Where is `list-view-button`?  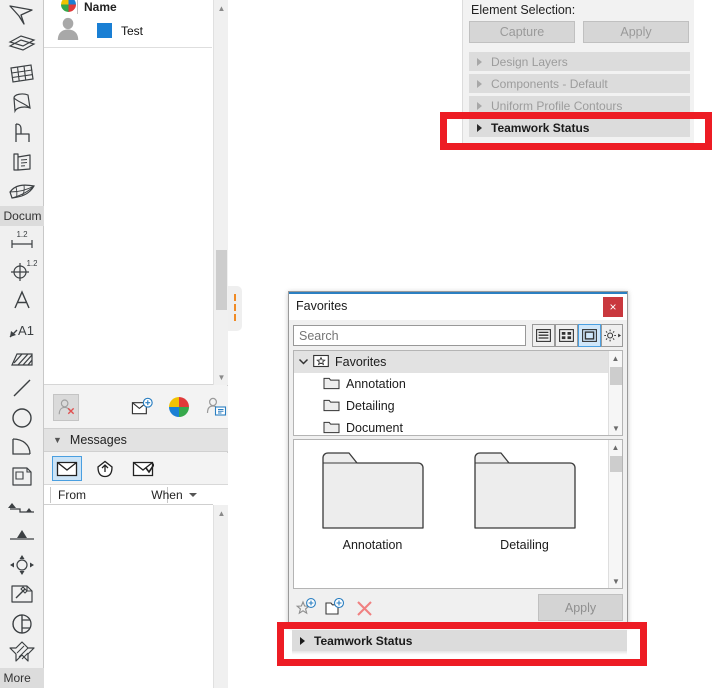
list-view-button is located at coordinates (543, 335).